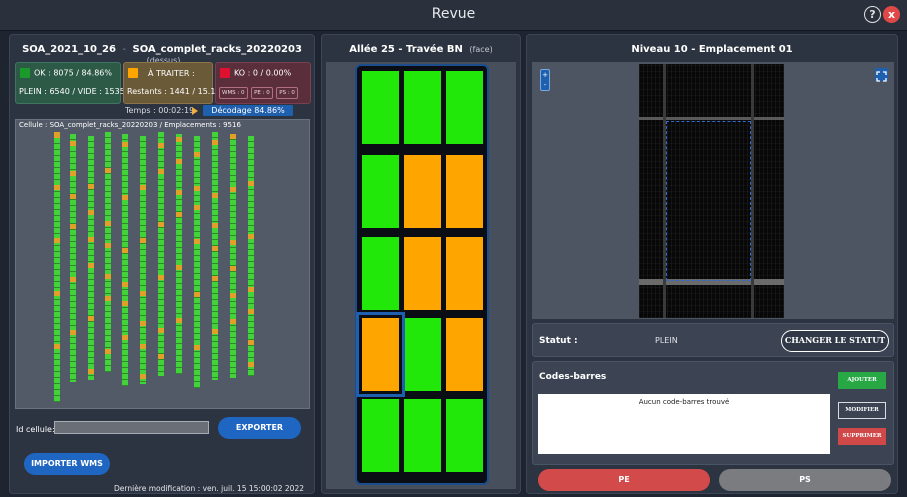  I want to click on status-label: Statut :, so click(558, 341).